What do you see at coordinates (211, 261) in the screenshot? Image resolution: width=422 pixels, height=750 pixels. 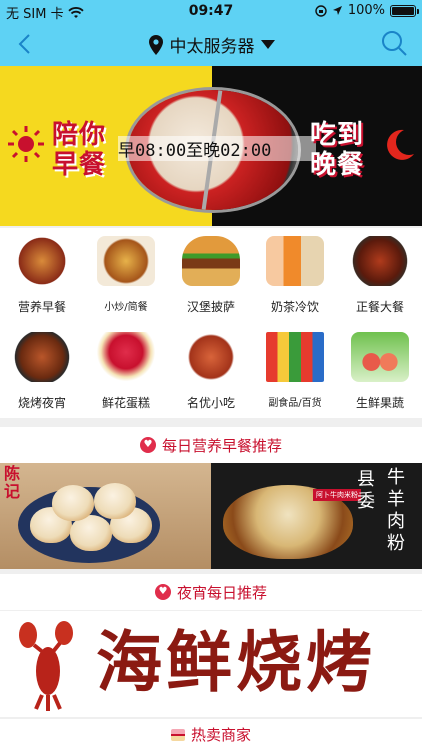 I see `burger-image` at bounding box center [211, 261].